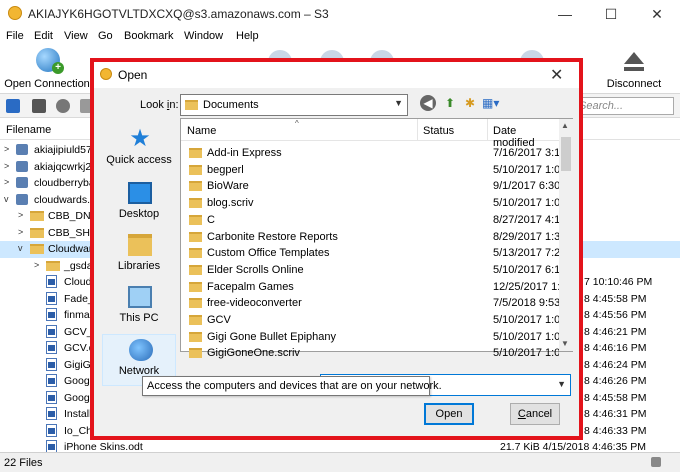 The width and height of the screenshot is (680, 472). Describe the element at coordinates (370, 220) in the screenshot. I see `file-row: C 8/27/2017 4:11` at that location.